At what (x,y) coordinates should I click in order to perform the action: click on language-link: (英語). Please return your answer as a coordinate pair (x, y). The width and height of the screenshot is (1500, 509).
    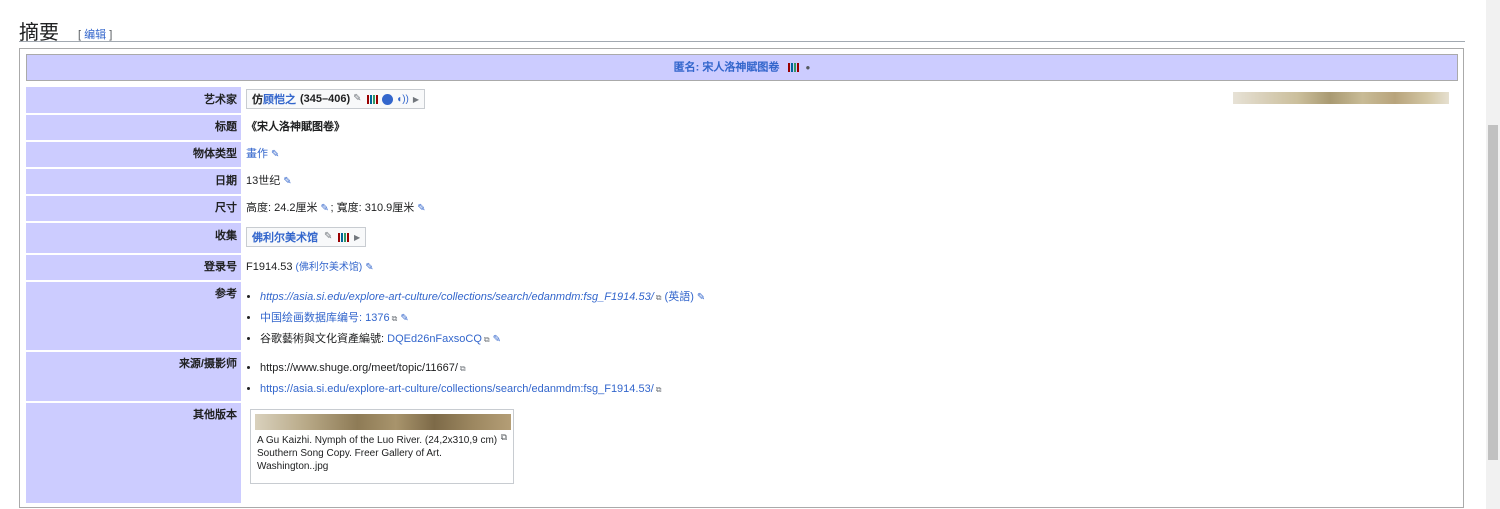
    Looking at the image, I should click on (679, 297).